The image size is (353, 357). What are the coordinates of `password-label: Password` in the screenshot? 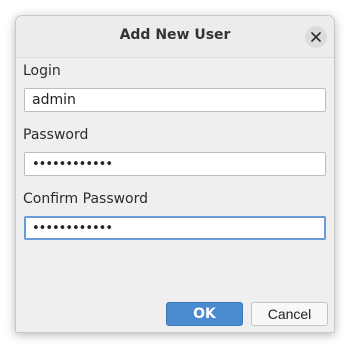 It's located at (56, 135).